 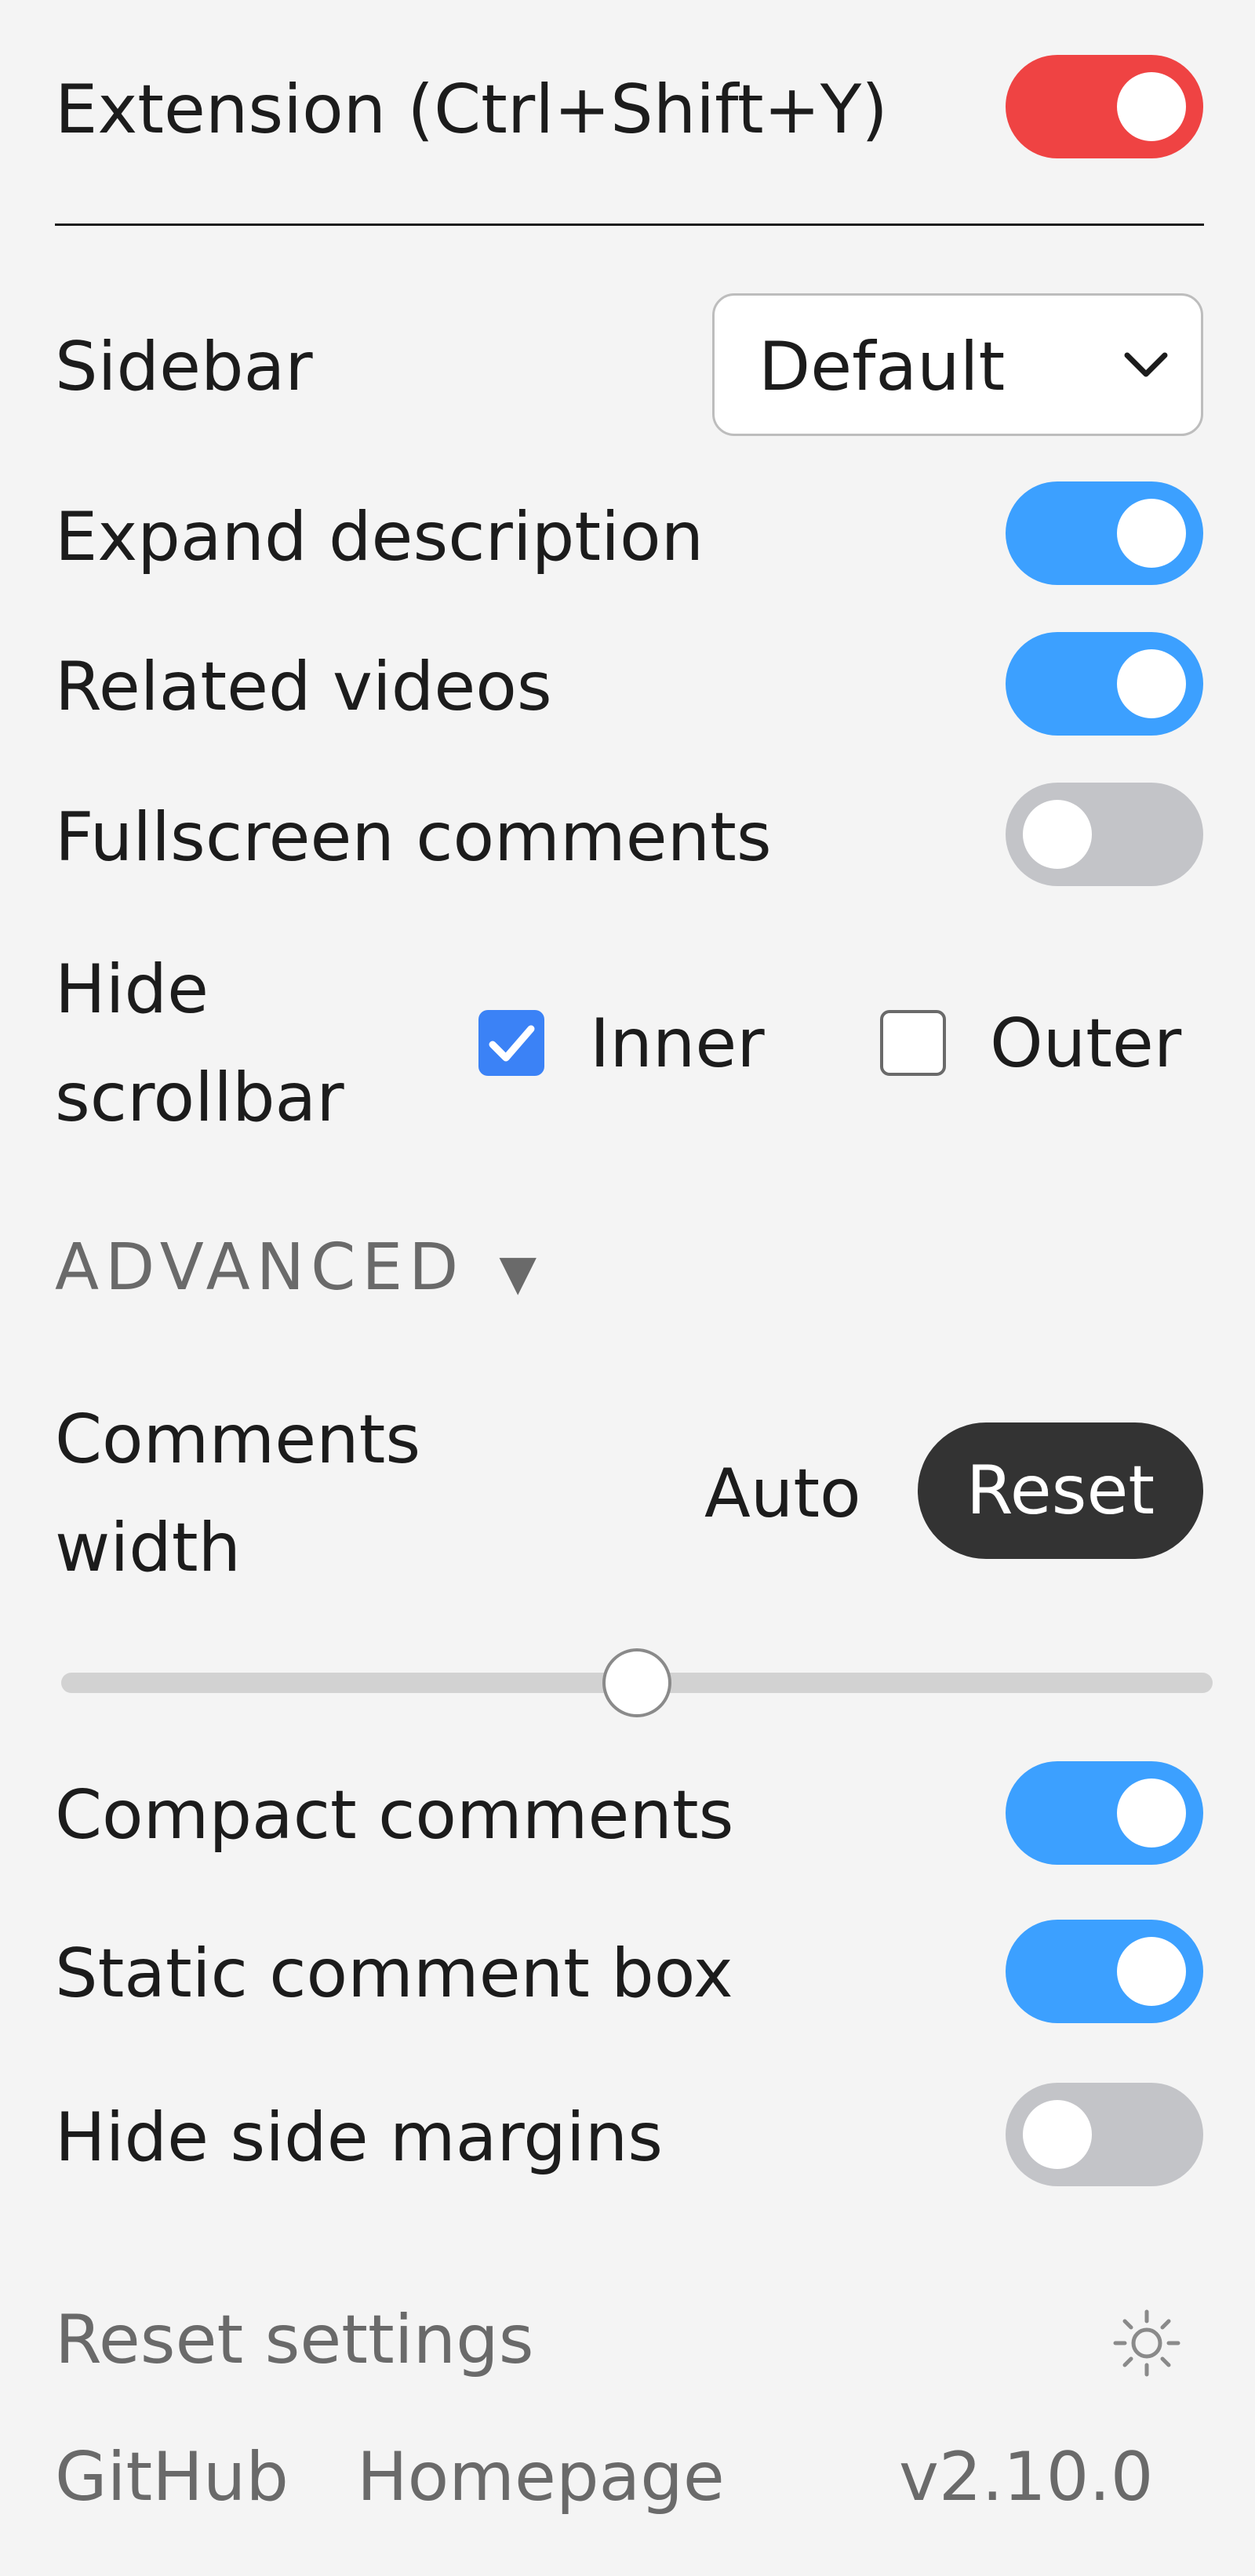 I want to click on comments-width-label-line2: width, so click(x=148, y=1548).